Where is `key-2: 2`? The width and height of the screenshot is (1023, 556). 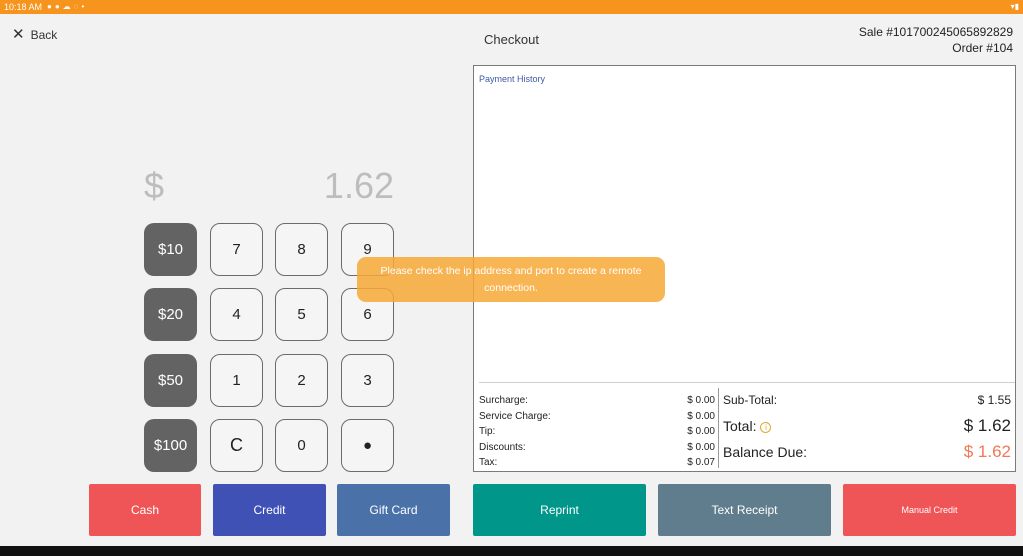 key-2: 2 is located at coordinates (301, 380).